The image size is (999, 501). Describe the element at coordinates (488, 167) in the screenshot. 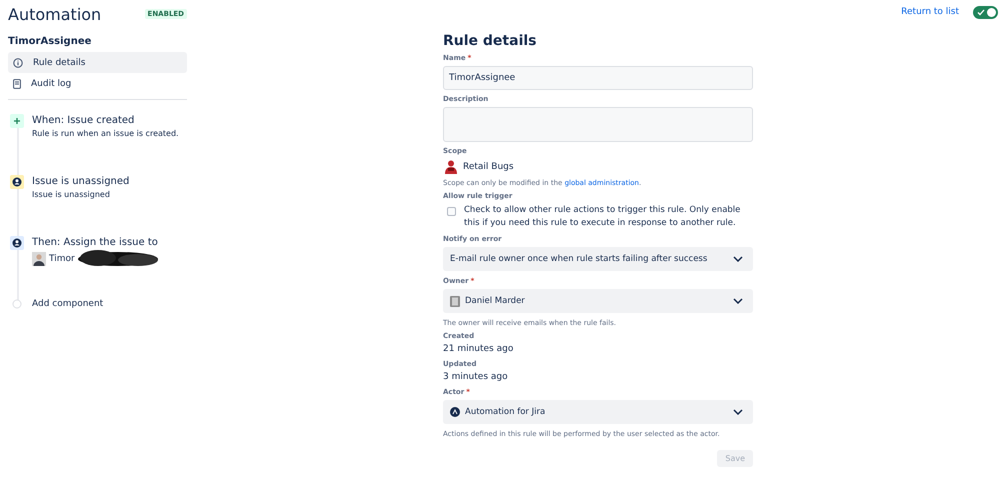

I see `project-name: Retail Bugs` at that location.